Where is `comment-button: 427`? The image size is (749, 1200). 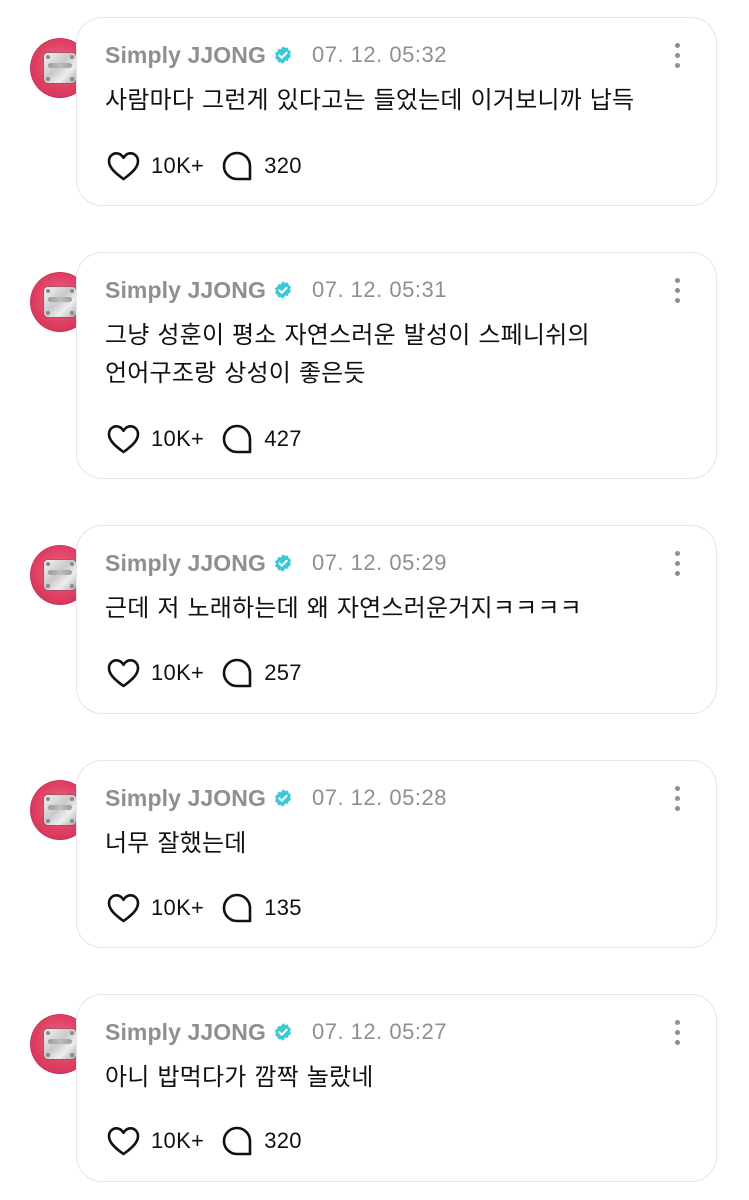
comment-button: 427 is located at coordinates (261, 439).